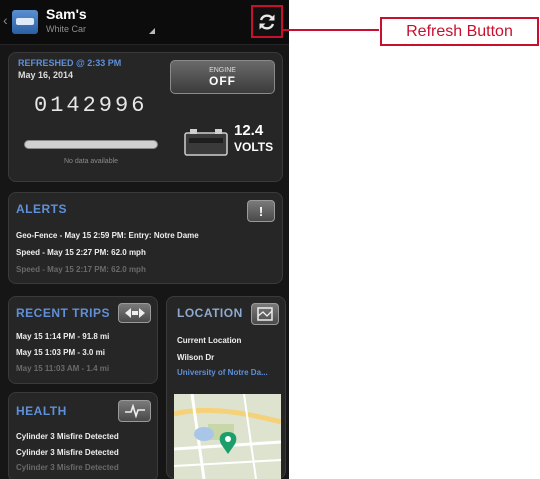  What do you see at coordinates (41, 411) in the screenshot?
I see `health-title: HEALTH` at bounding box center [41, 411].